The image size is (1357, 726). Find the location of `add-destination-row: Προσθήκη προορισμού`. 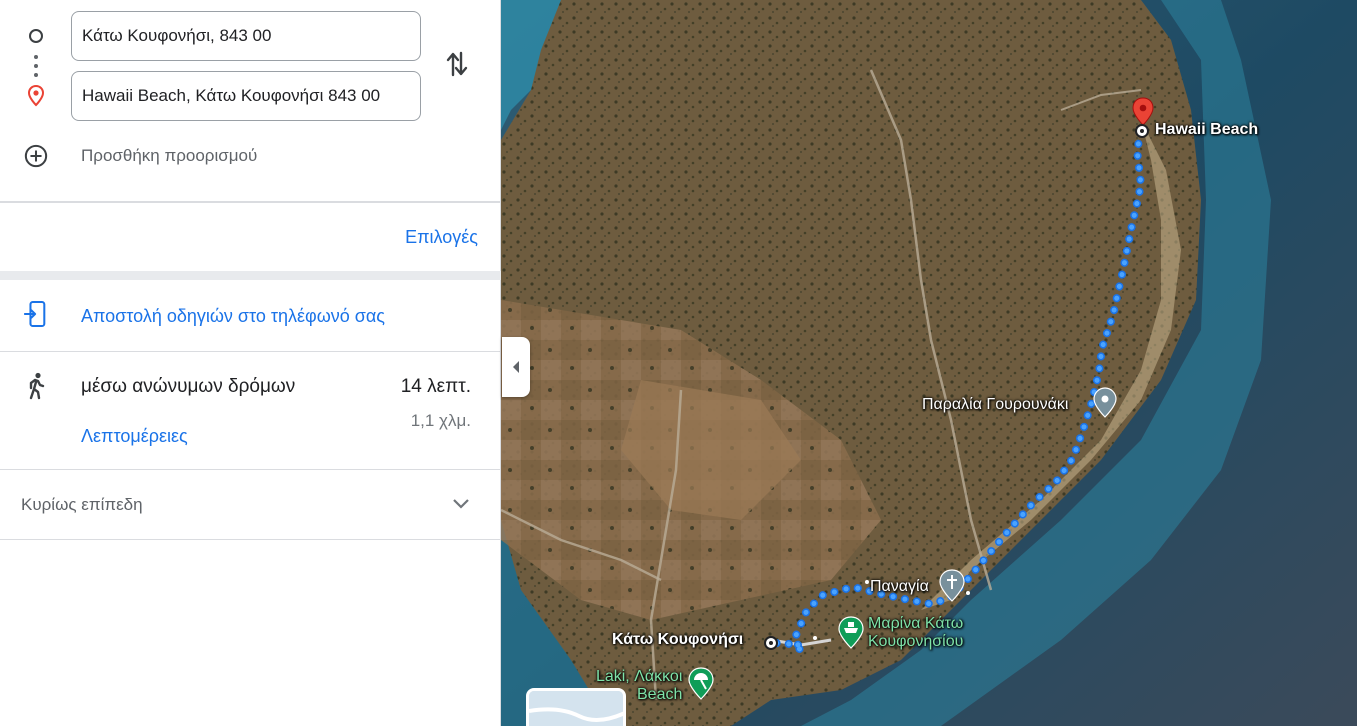

add-destination-row: Προσθήκη προορισμού is located at coordinates (250, 156).